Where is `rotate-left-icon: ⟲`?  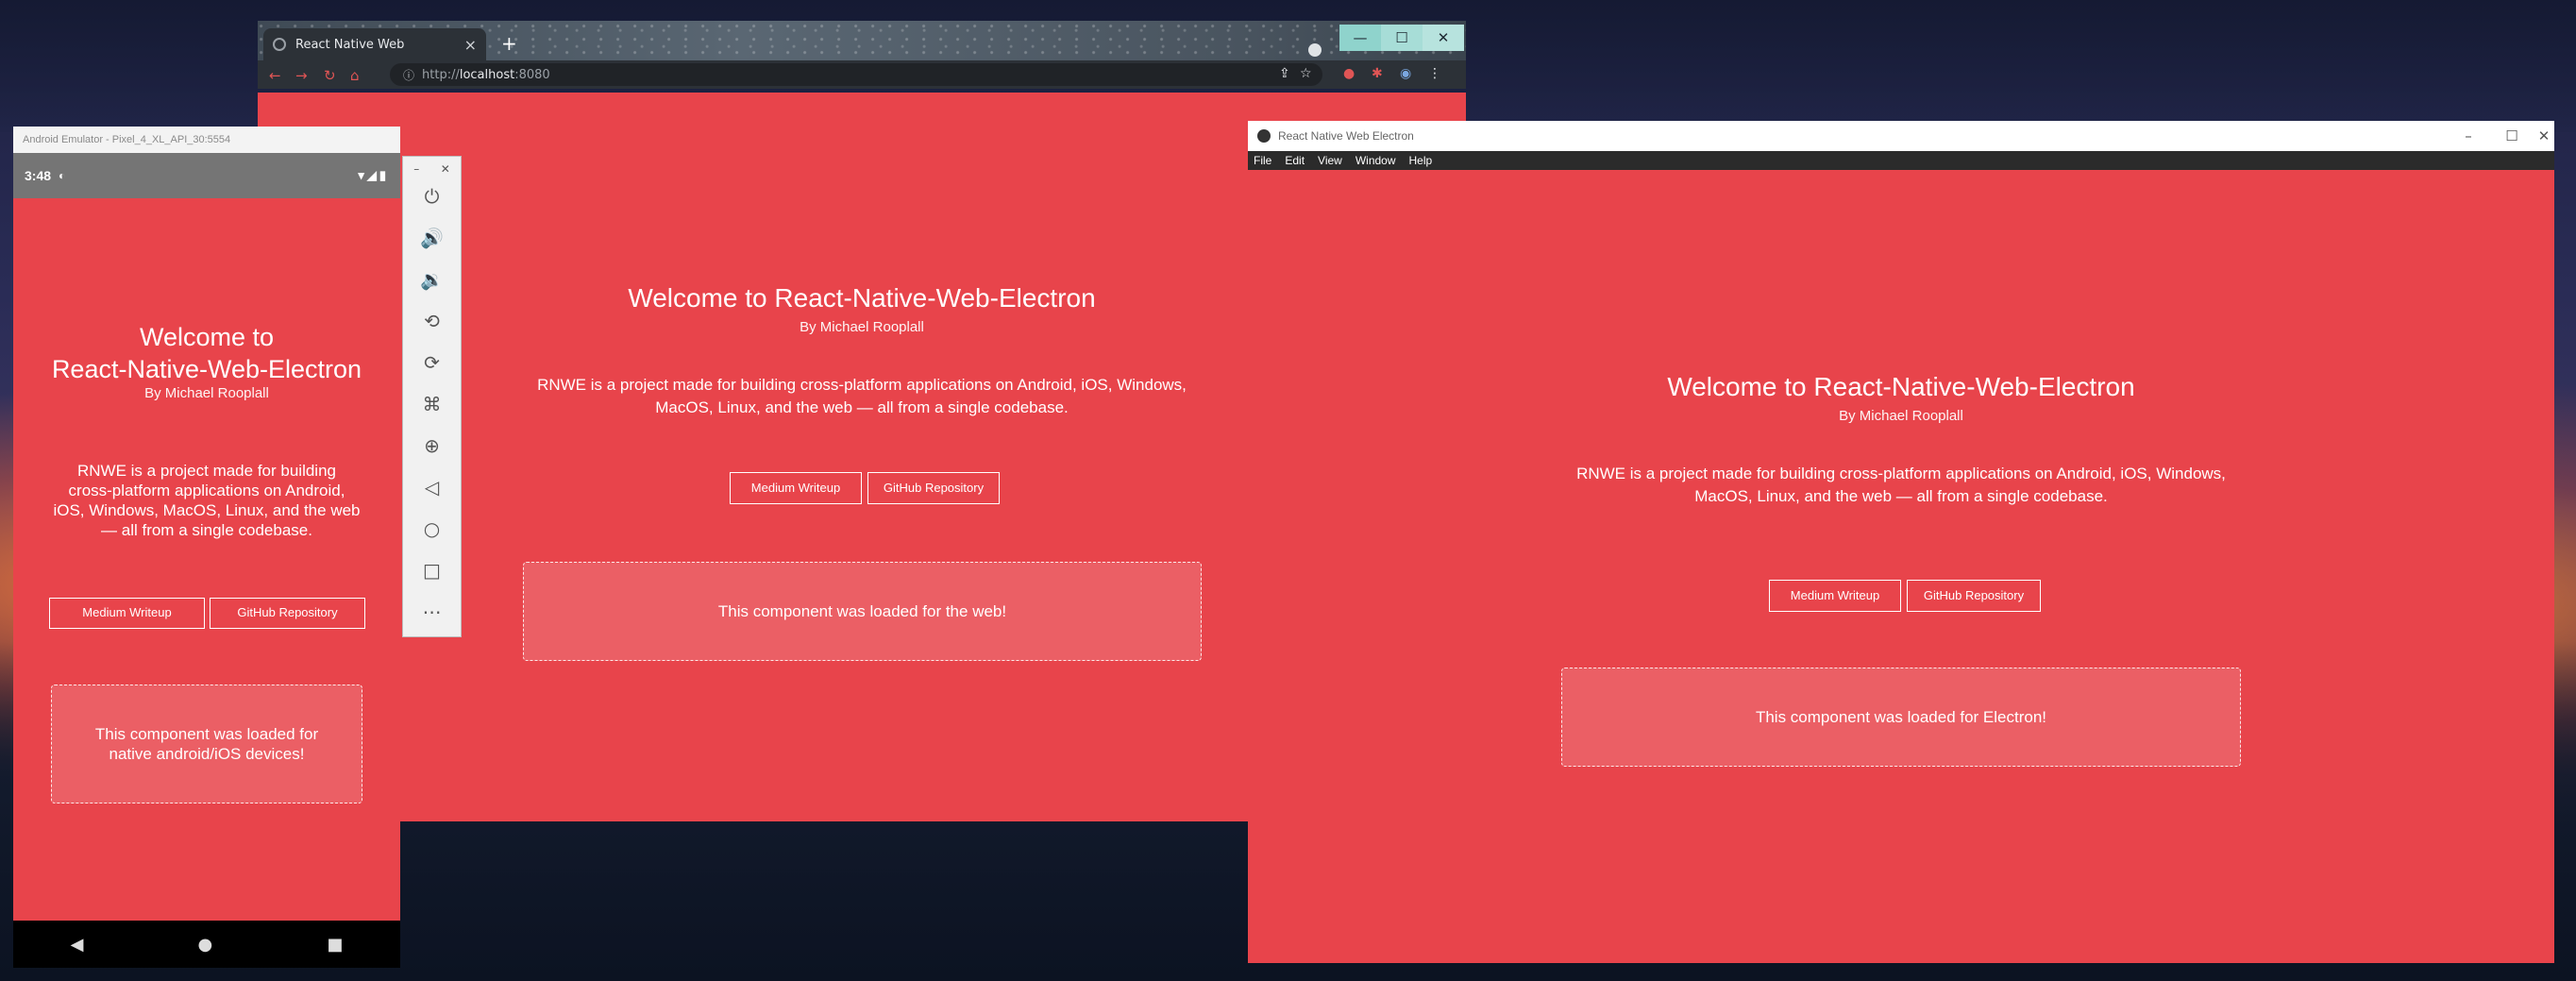
rotate-left-icon: ⟲ is located at coordinates (432, 321).